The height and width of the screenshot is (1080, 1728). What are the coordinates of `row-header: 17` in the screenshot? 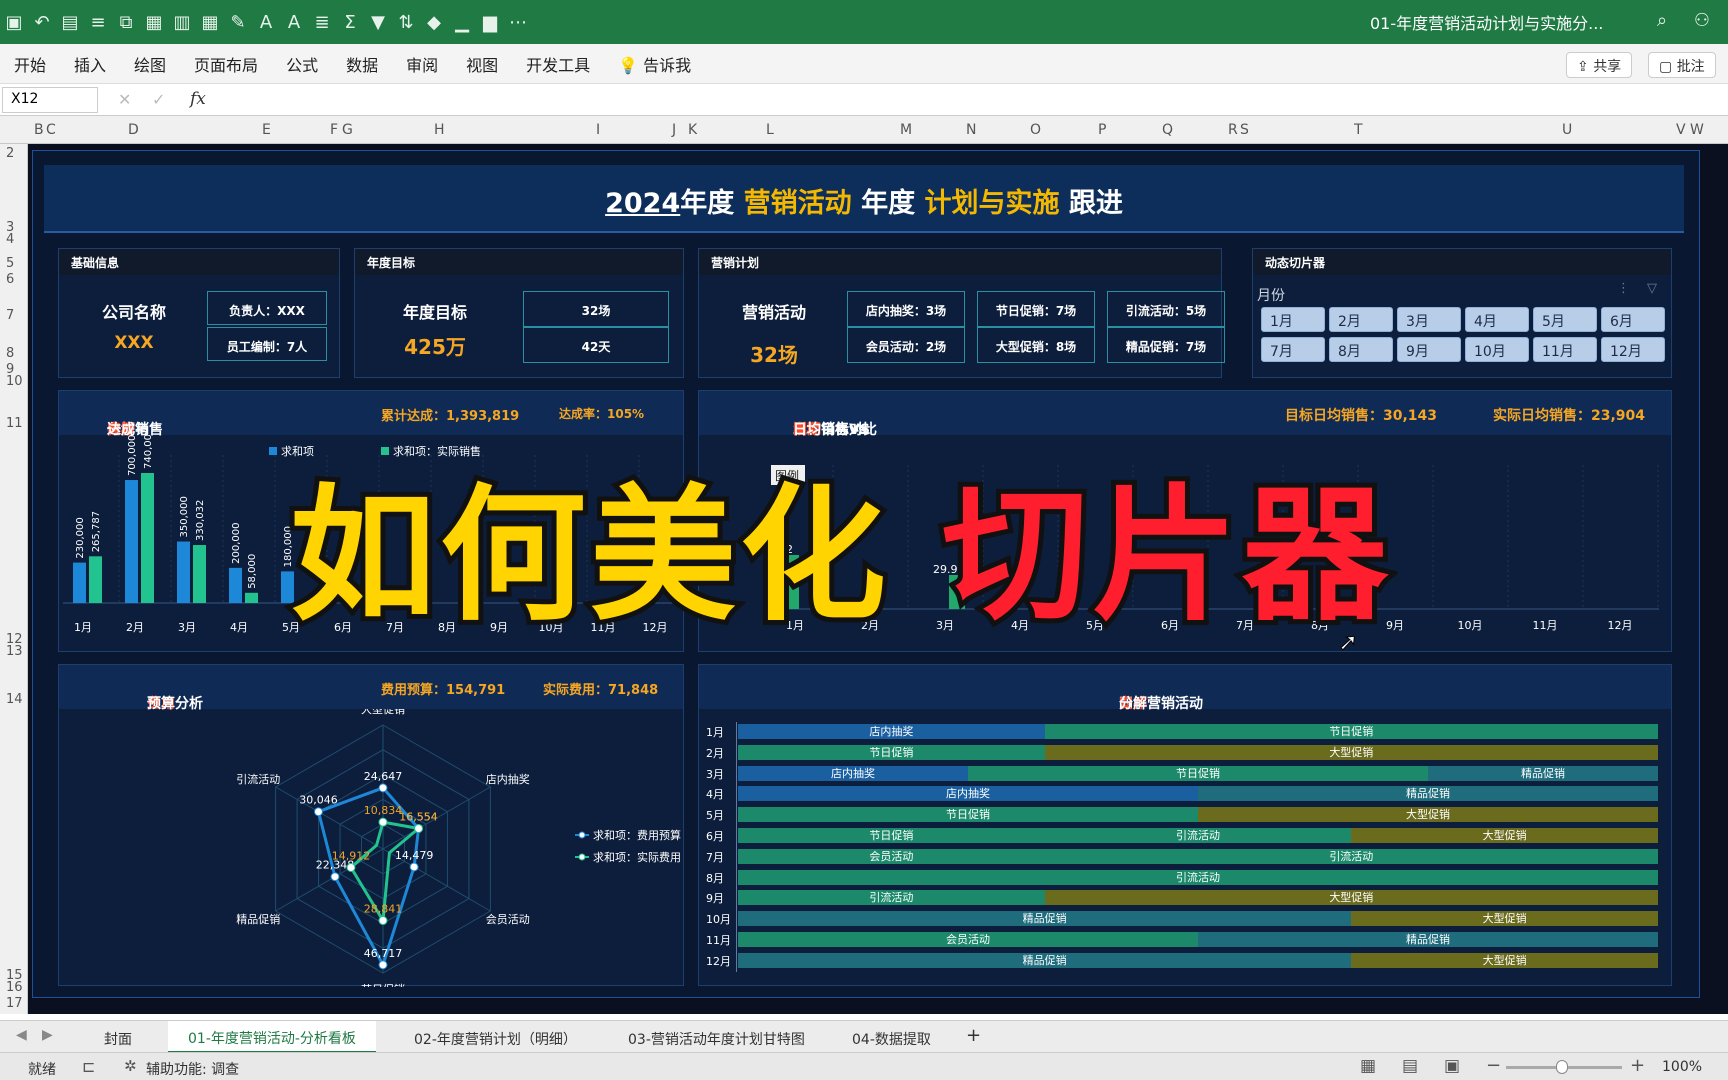 It's located at (14, 1003).